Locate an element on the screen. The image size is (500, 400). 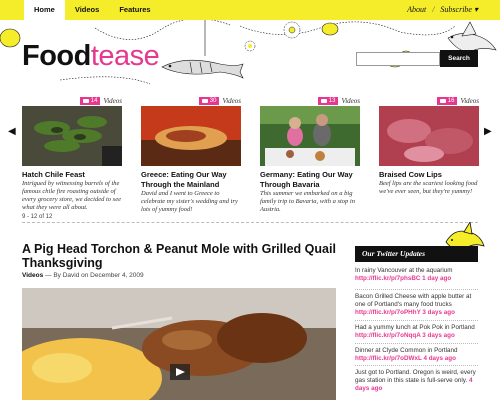
card-meta: 13 Videos is located at coordinates (338, 100).